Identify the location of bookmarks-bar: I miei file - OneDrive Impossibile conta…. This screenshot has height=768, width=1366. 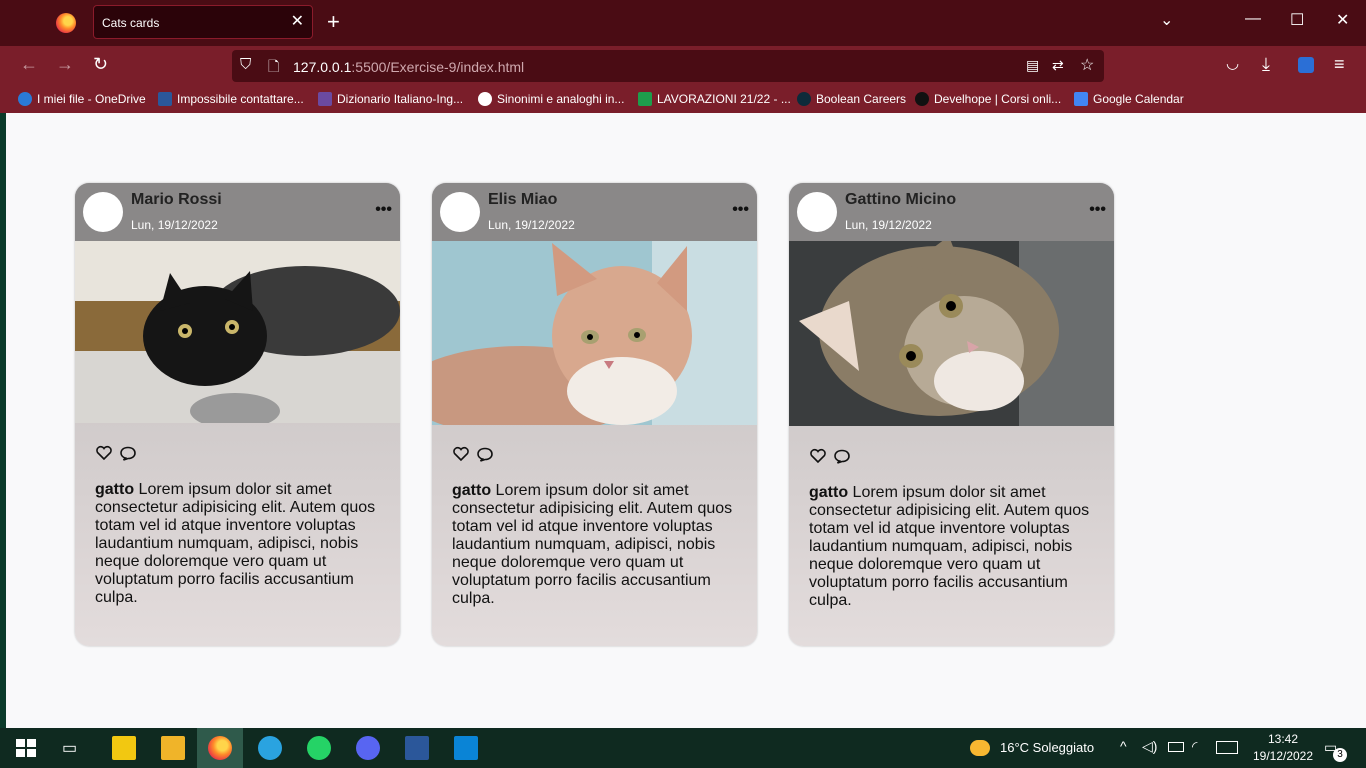
(683, 99).